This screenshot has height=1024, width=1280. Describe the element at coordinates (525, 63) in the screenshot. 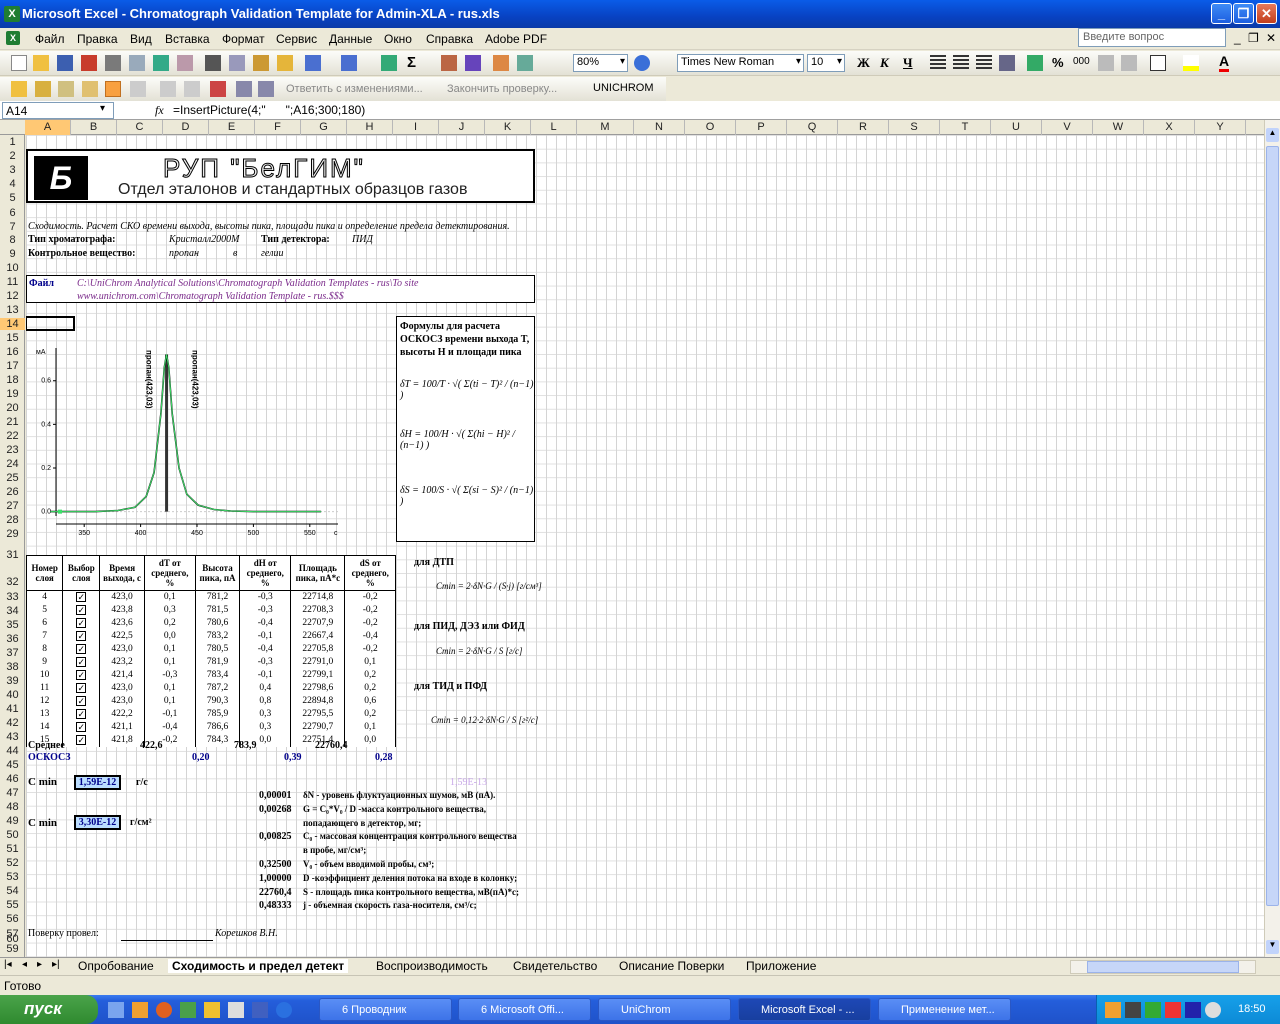

I see `drawing-icon` at that location.